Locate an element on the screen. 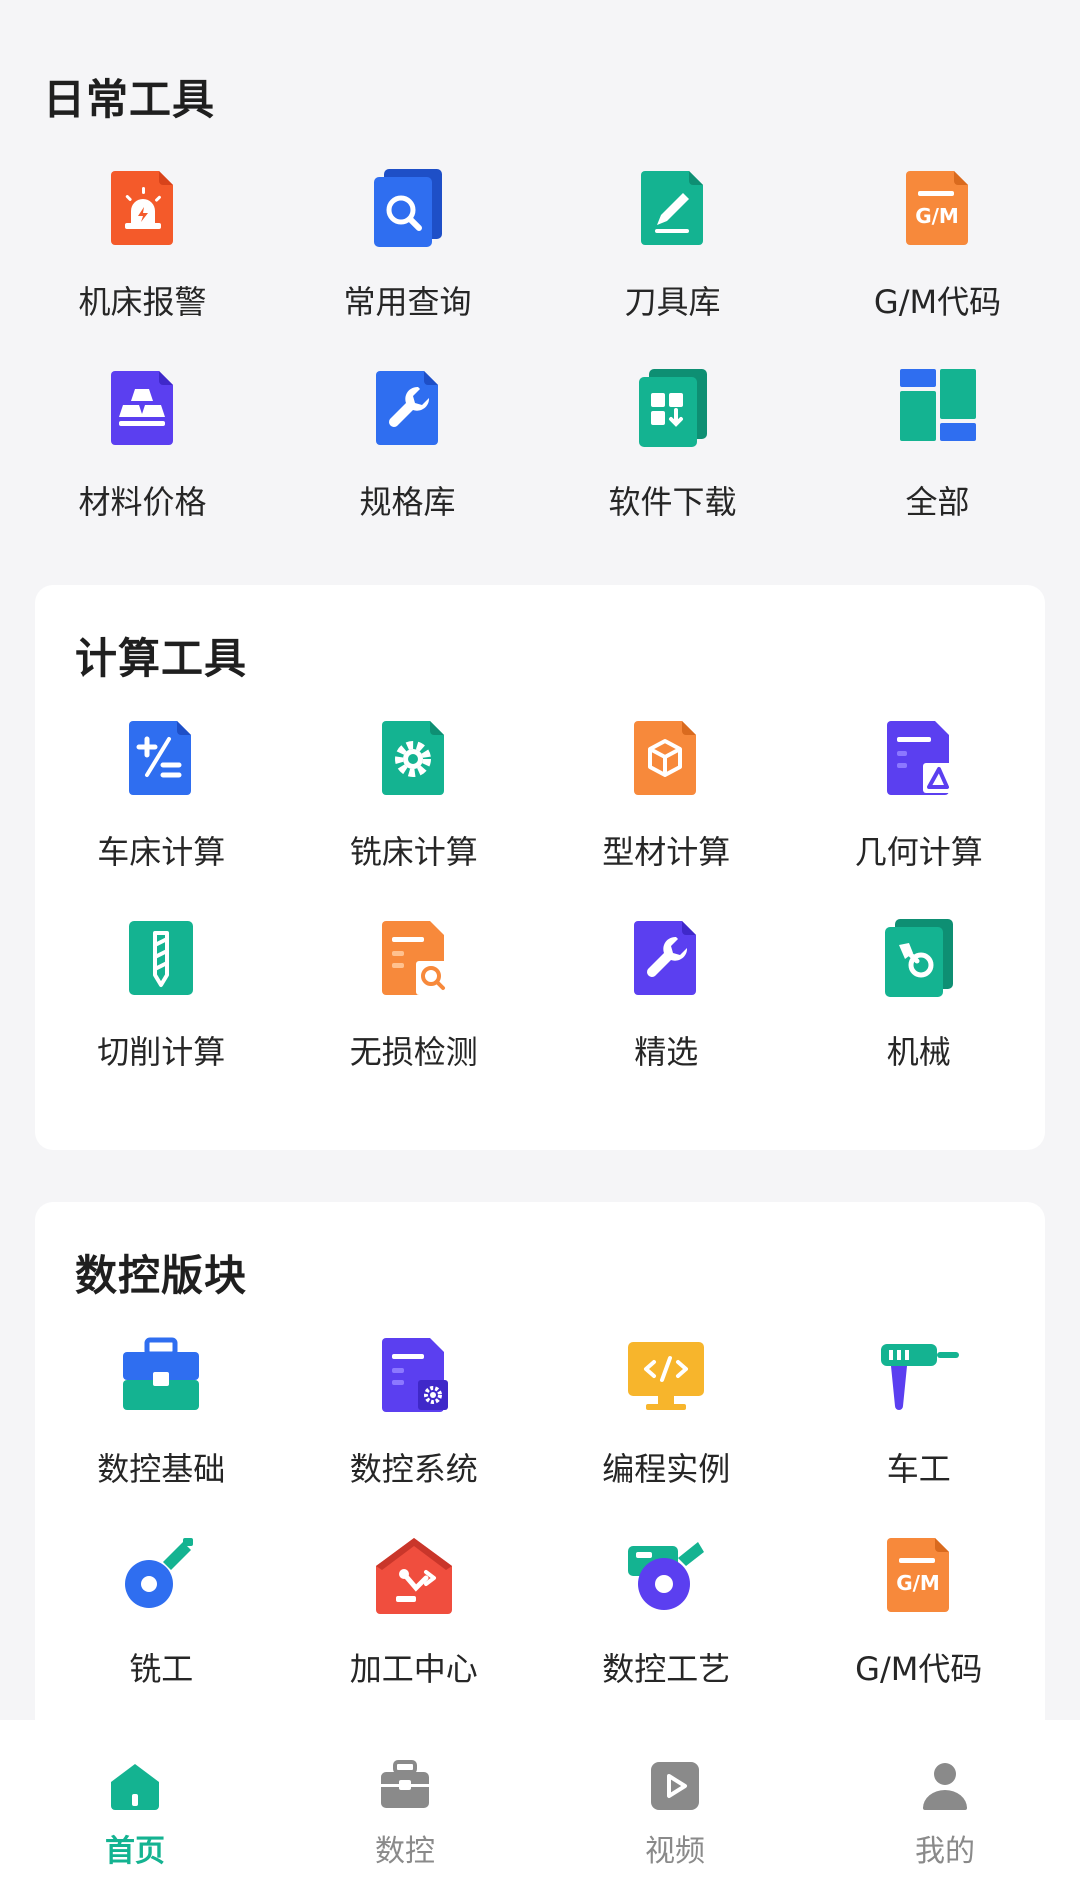 Image resolution: width=1080 pixels, height=1892 pixels. tool-cnc-system: 数控系统 is located at coordinates (414, 1432).